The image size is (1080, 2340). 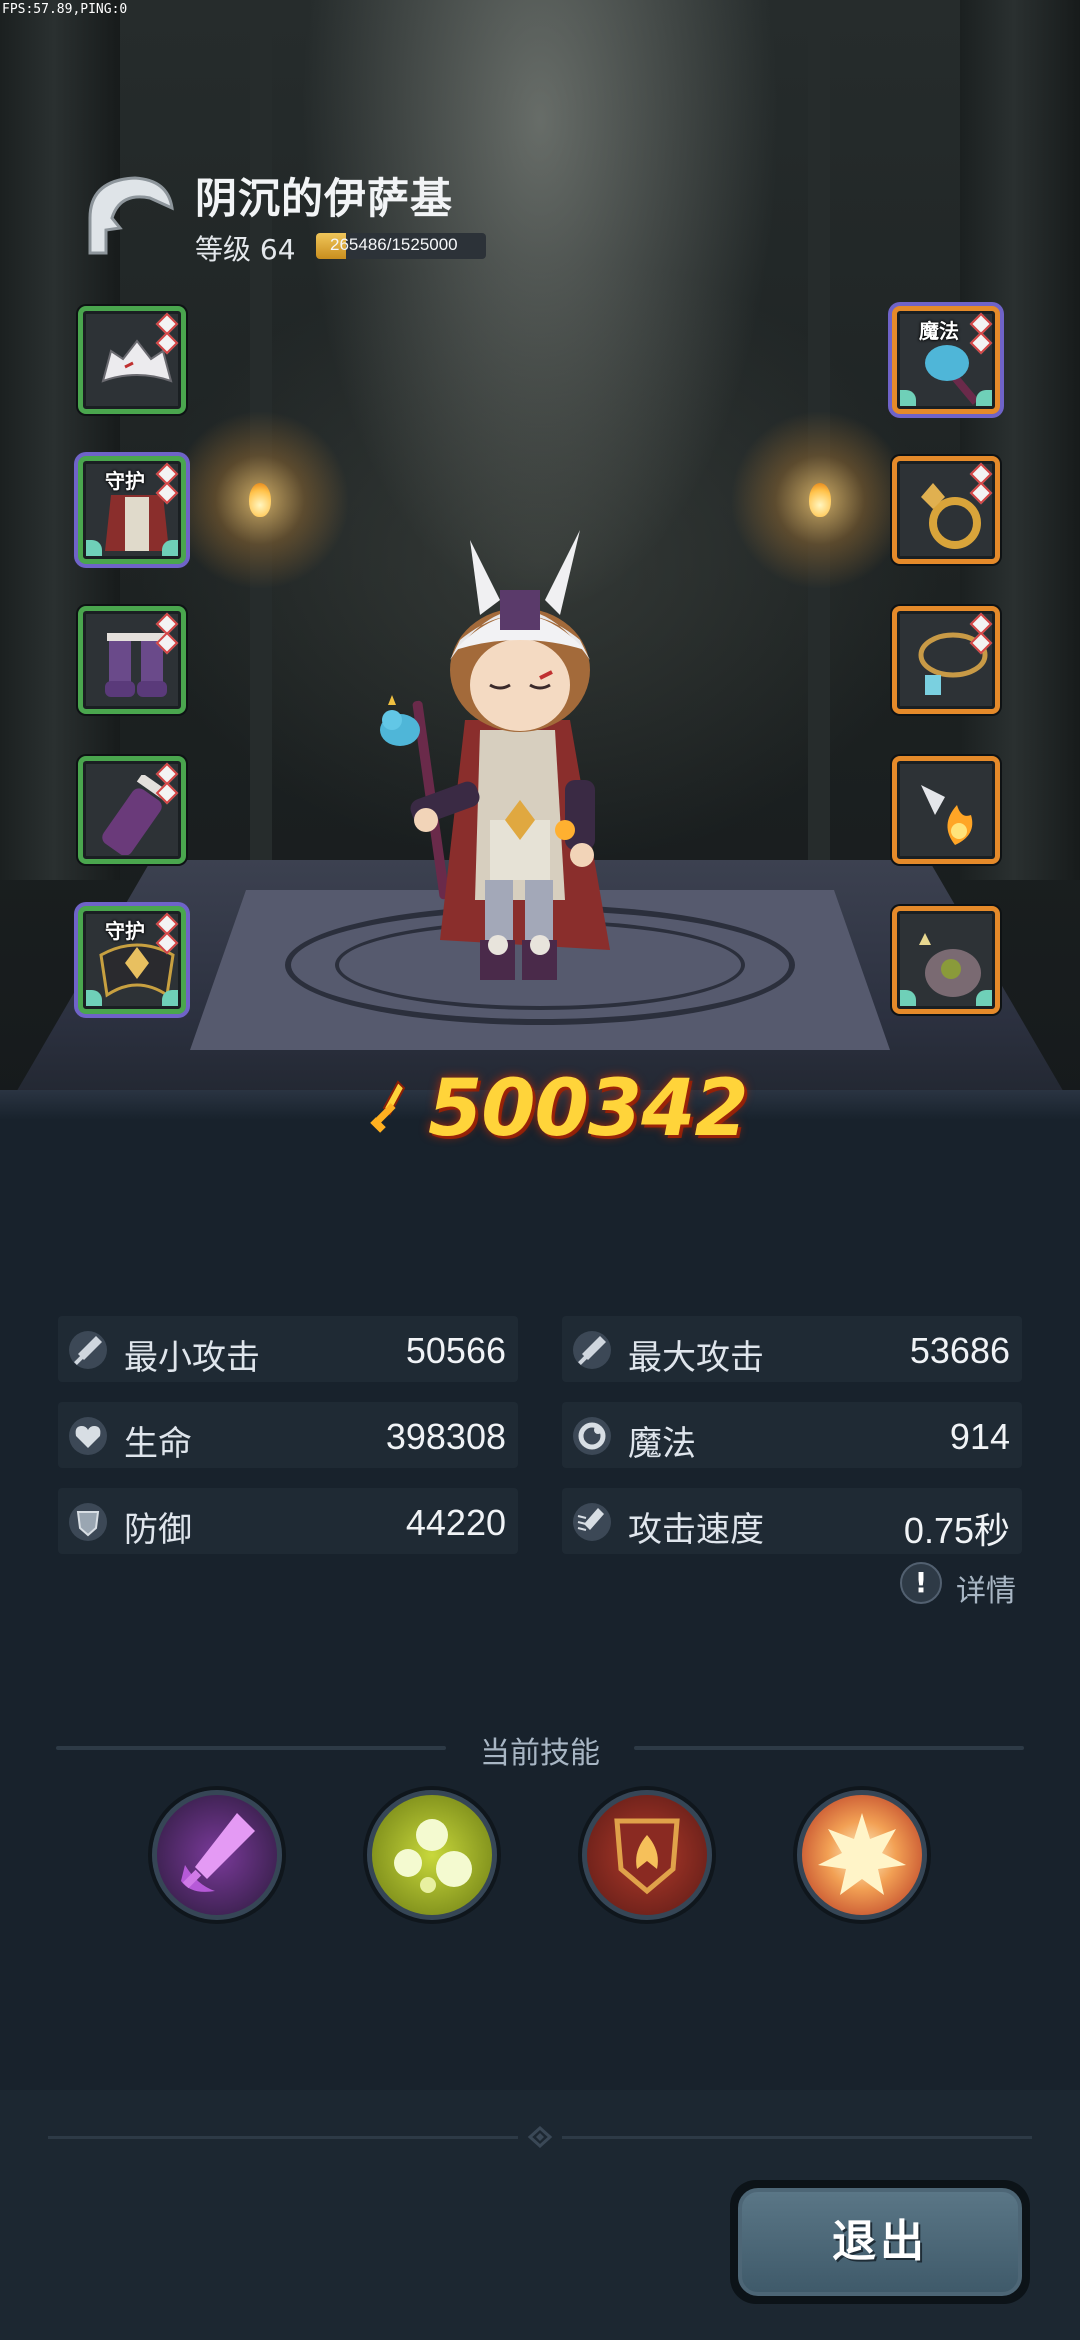 I want to click on combat-power-value: 500342, so click(x=588, y=1109).